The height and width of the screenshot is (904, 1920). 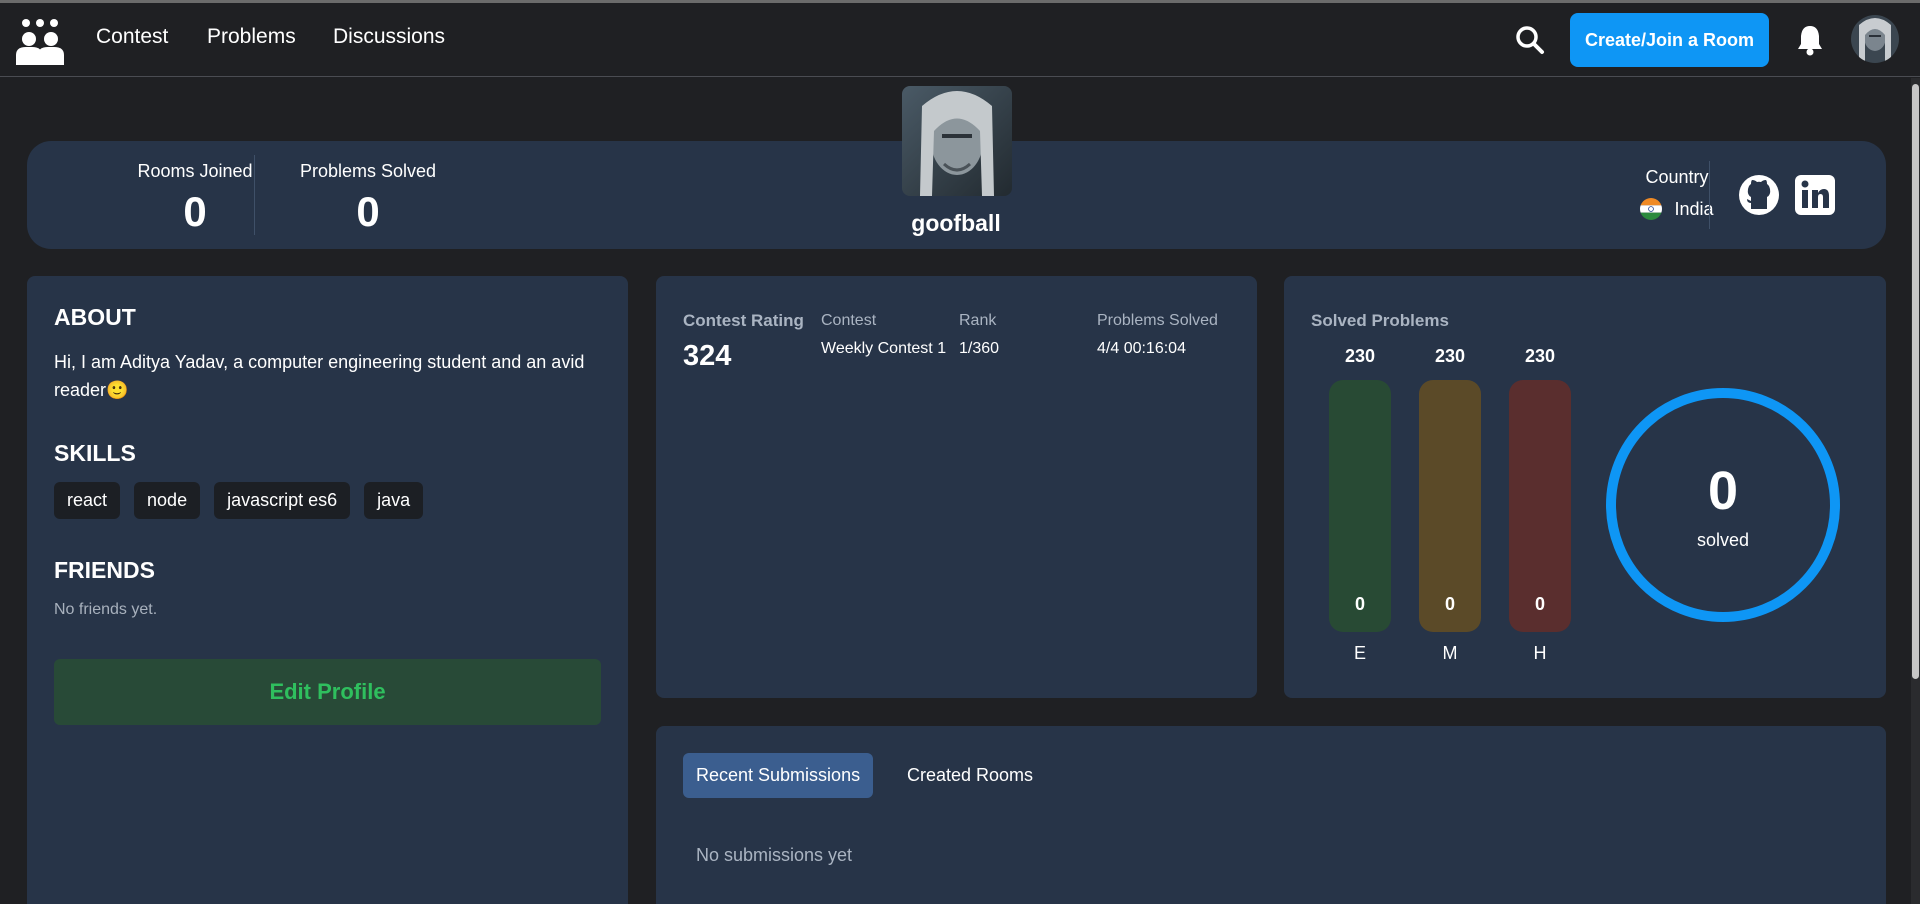 I want to click on skill-chip: javascript es6, so click(x=282, y=500).